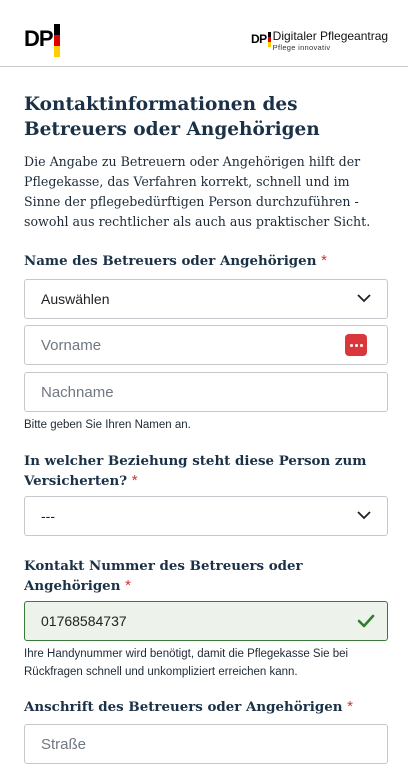  I want to click on name-label: Name des Betreuers oder Angehörigen *, so click(206, 261).